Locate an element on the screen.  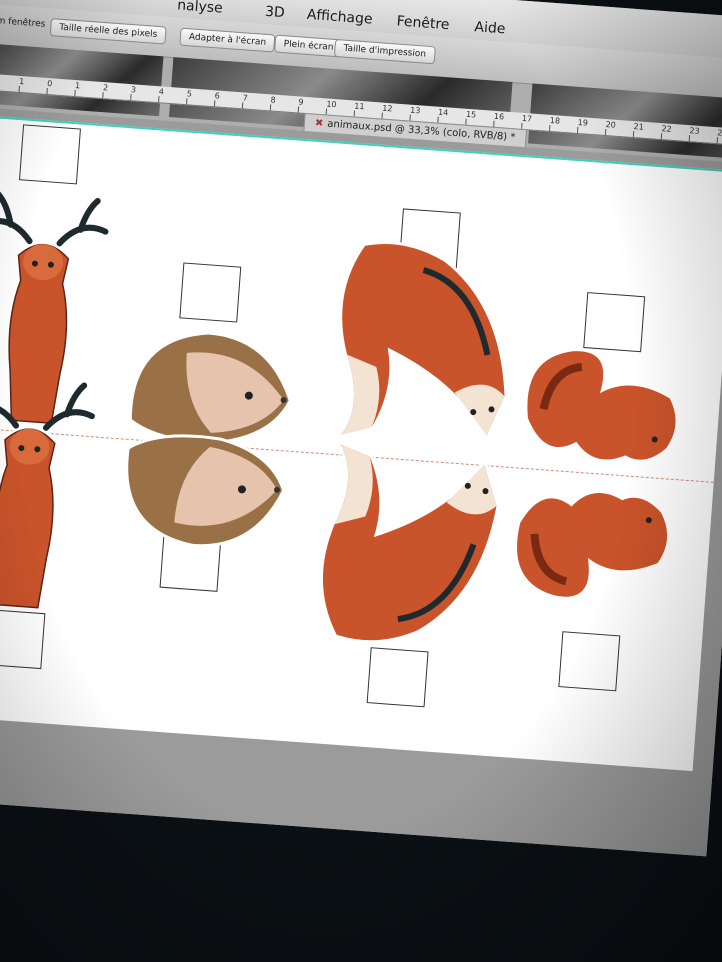
hedgehog-top is located at coordinates (210, 387).